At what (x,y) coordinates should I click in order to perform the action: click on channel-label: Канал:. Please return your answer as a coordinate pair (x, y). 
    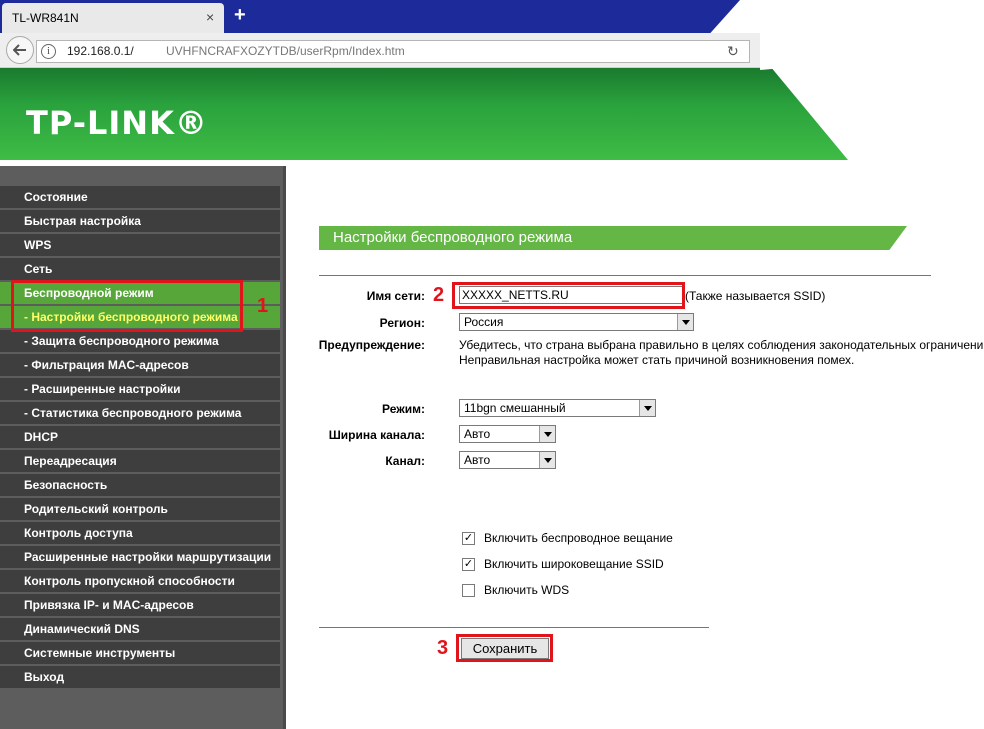
    Looking at the image, I should click on (405, 461).